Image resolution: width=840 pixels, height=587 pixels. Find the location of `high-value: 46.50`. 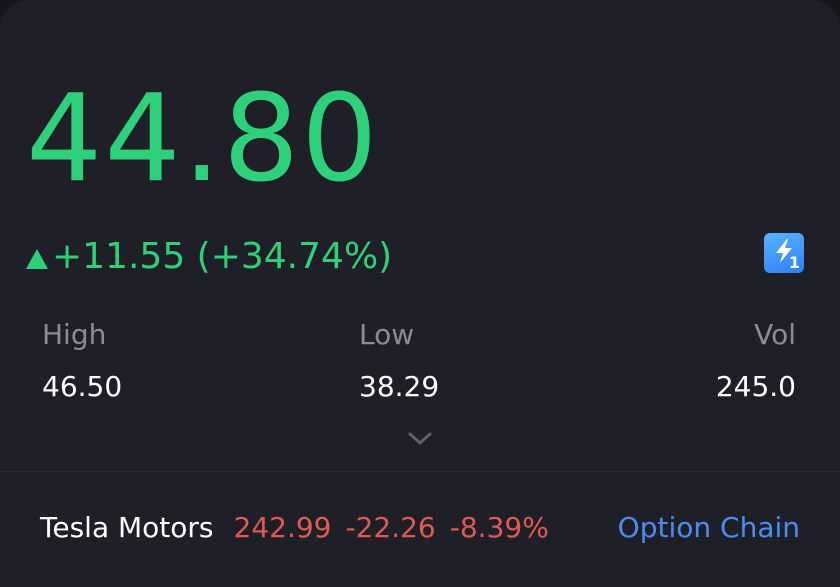

high-value: 46.50 is located at coordinates (82, 386).